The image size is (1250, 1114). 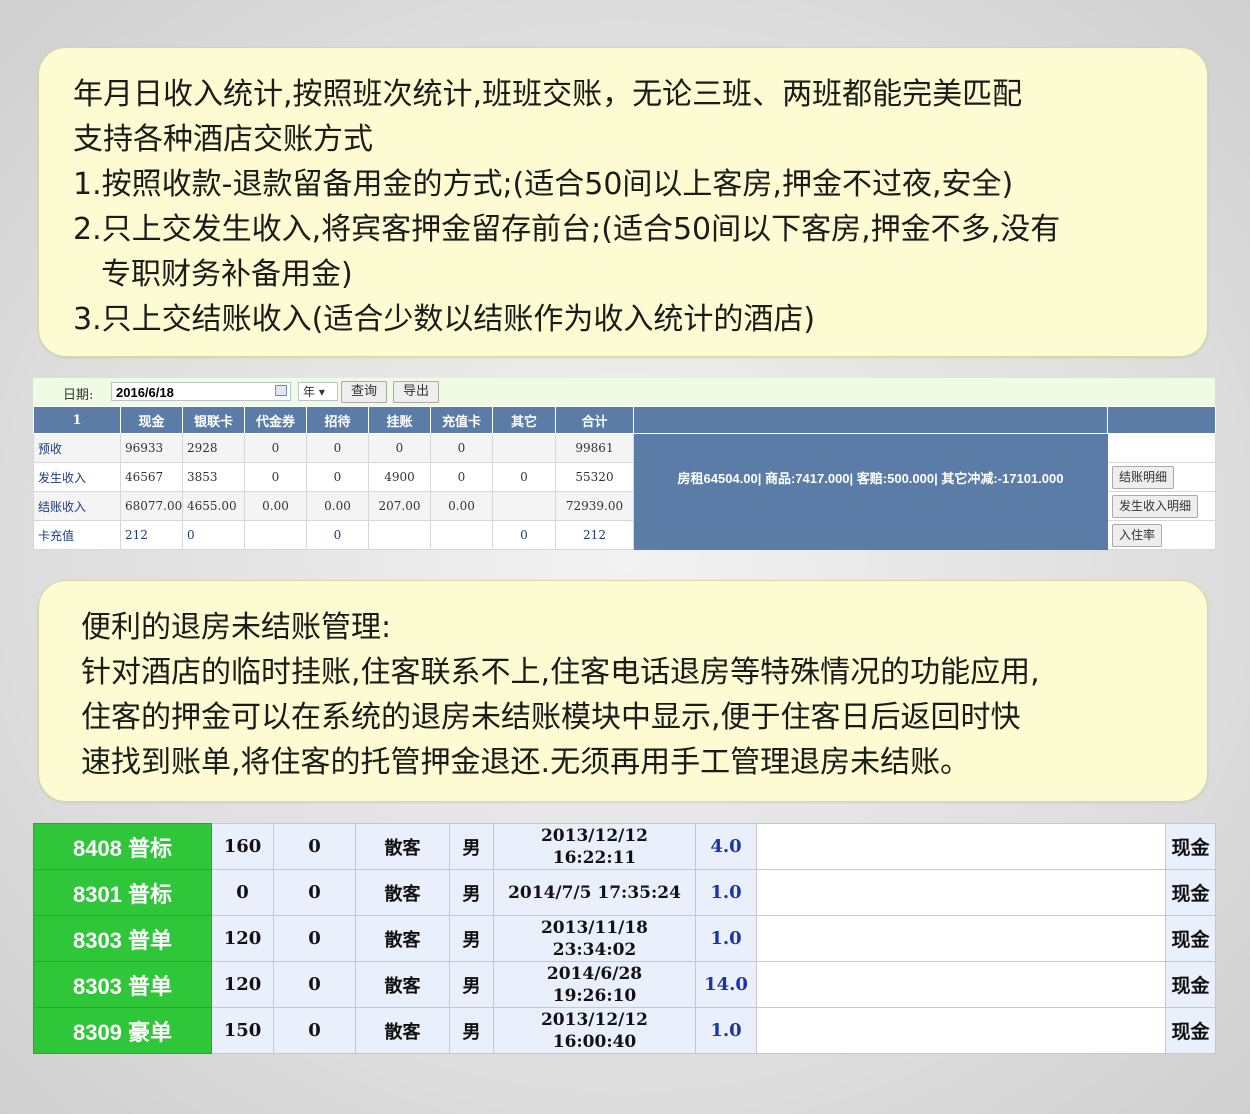 What do you see at coordinates (364, 392) in the screenshot?
I see `query-button: 查询` at bounding box center [364, 392].